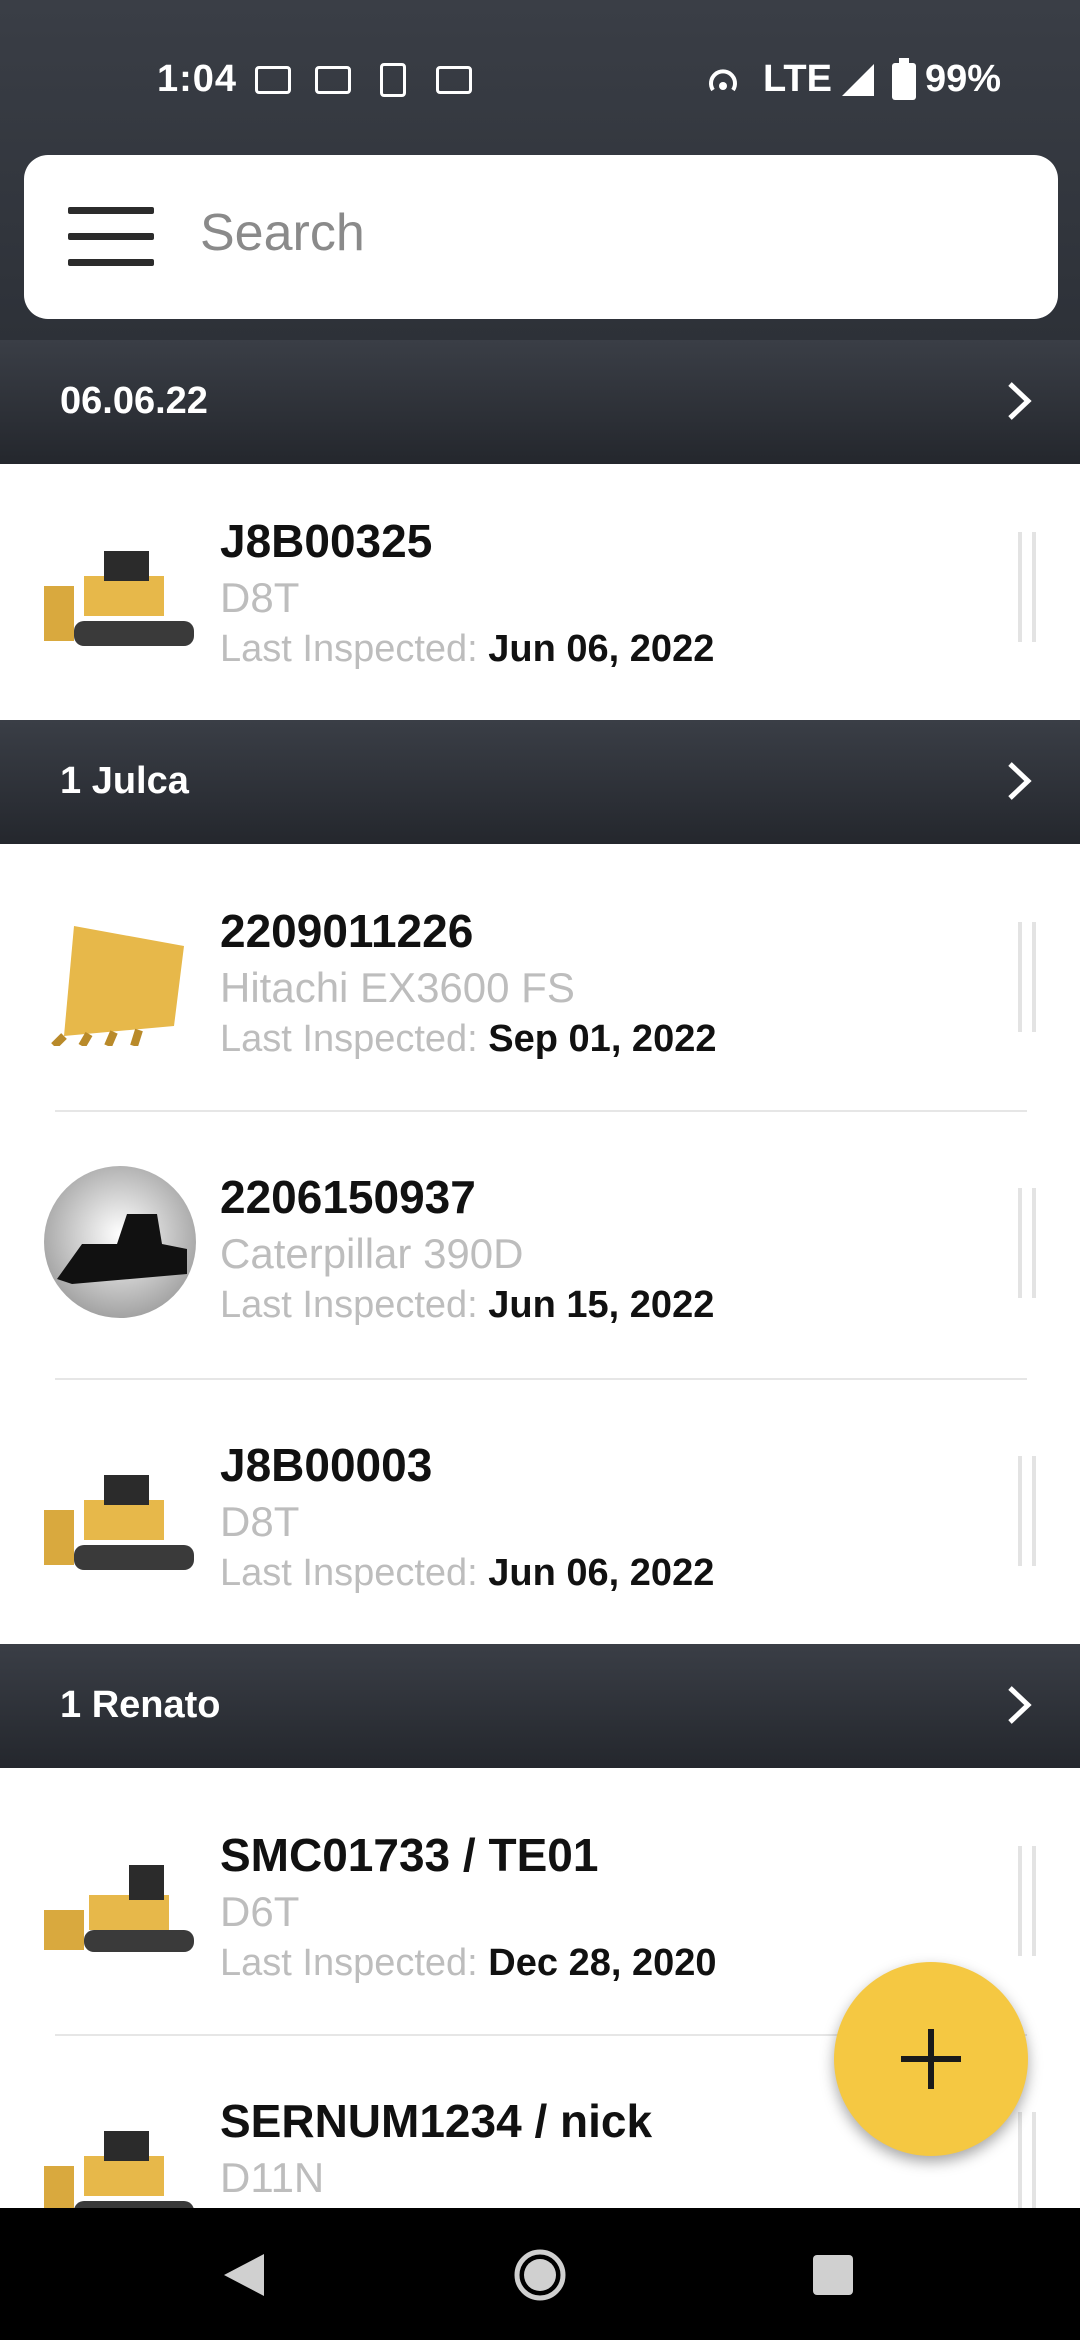 The height and width of the screenshot is (2340, 1080). Describe the element at coordinates (111, 237) in the screenshot. I see `menu-icon` at that location.